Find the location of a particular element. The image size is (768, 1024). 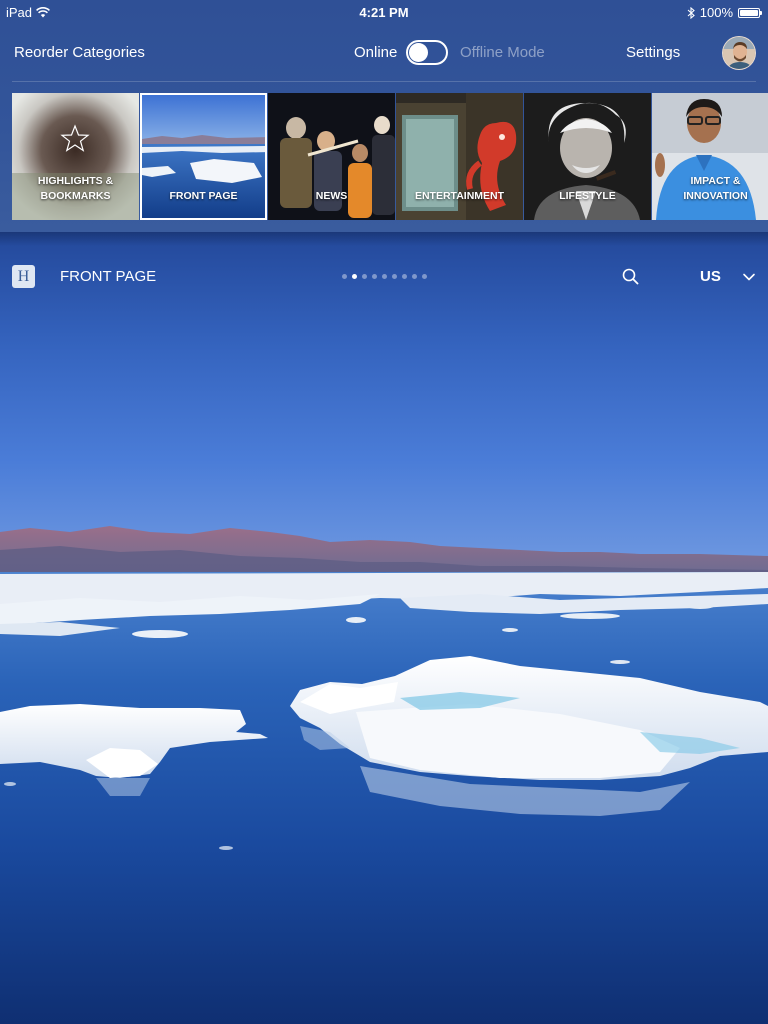

category-lifestyle: LIFESTYLE is located at coordinates (587, 156).